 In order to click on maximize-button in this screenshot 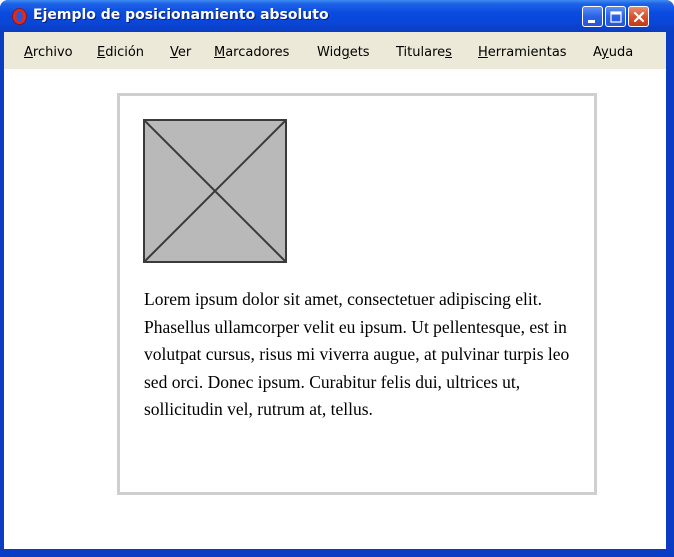, I will do `click(615, 16)`.